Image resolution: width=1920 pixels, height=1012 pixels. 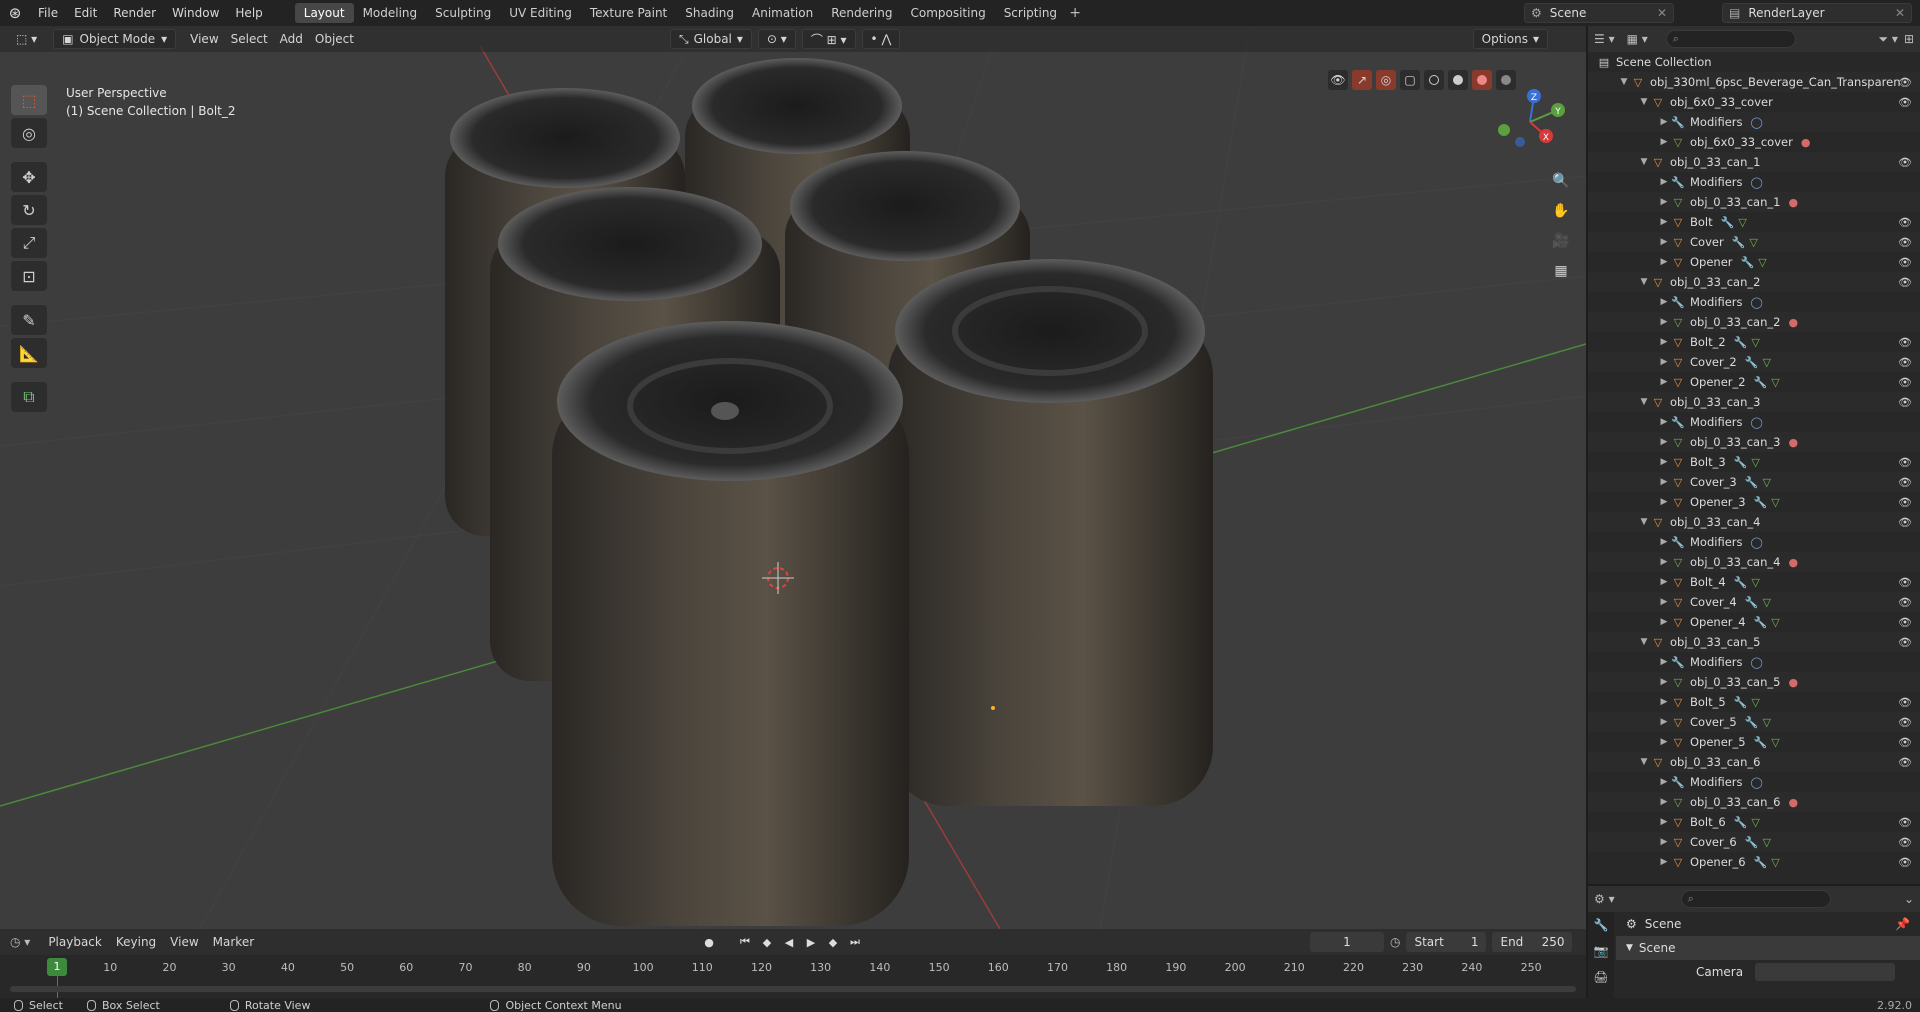 I want to click on outliner-item: ▶ ▽ obj_0_33_can_4 ●, so click(x=1754, y=562).